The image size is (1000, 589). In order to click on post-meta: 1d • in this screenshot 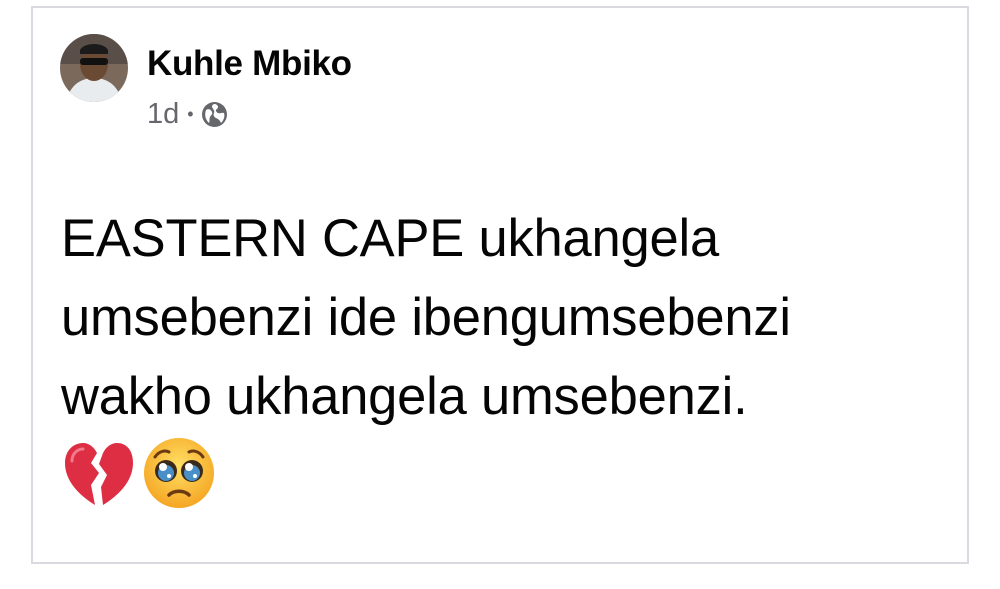, I will do `click(187, 114)`.